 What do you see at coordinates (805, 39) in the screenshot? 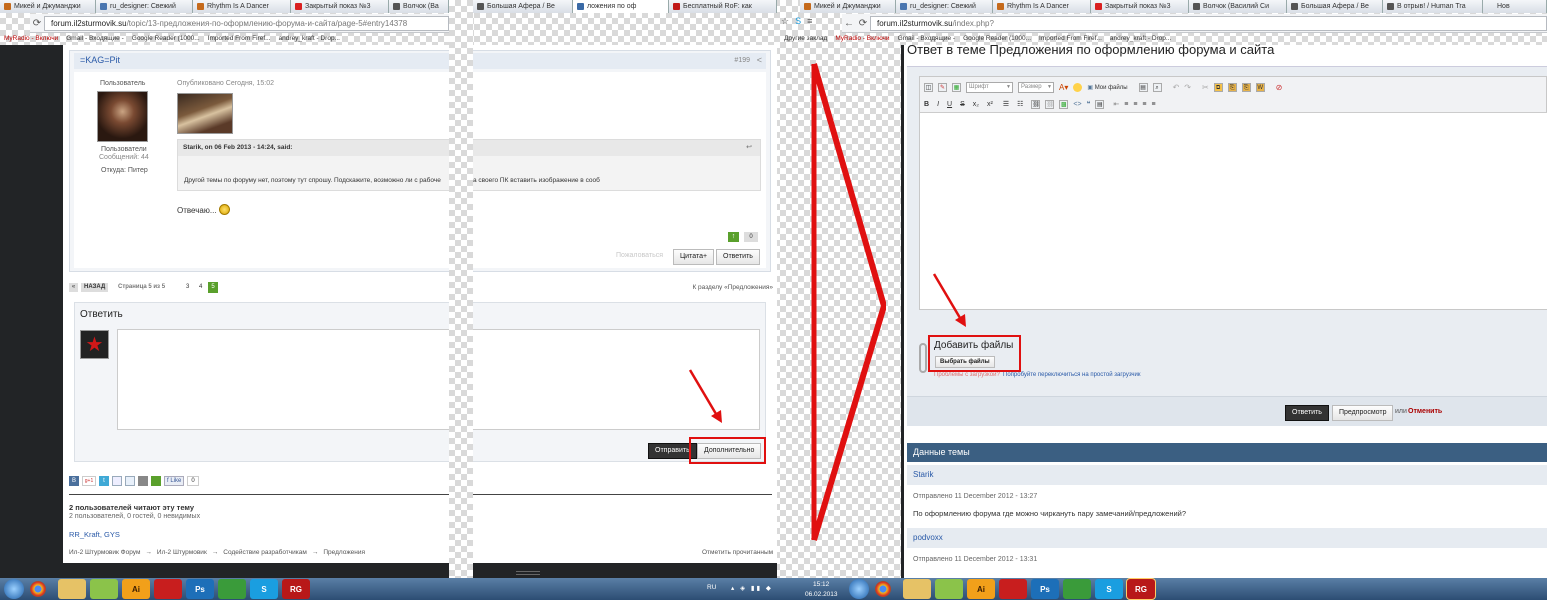
I see `bookmark-other: Другие заклад` at bounding box center [805, 39].